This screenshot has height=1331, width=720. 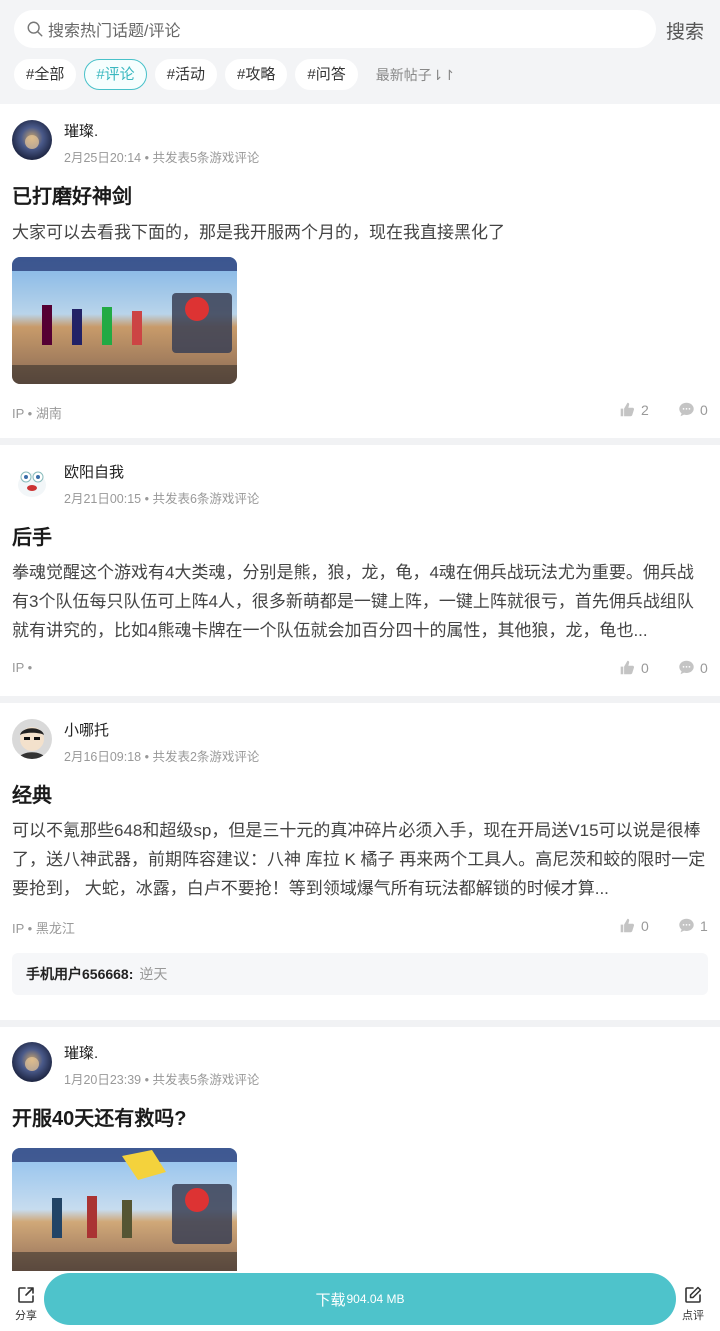 I want to click on share-icon, so click(x=26, y=1295).